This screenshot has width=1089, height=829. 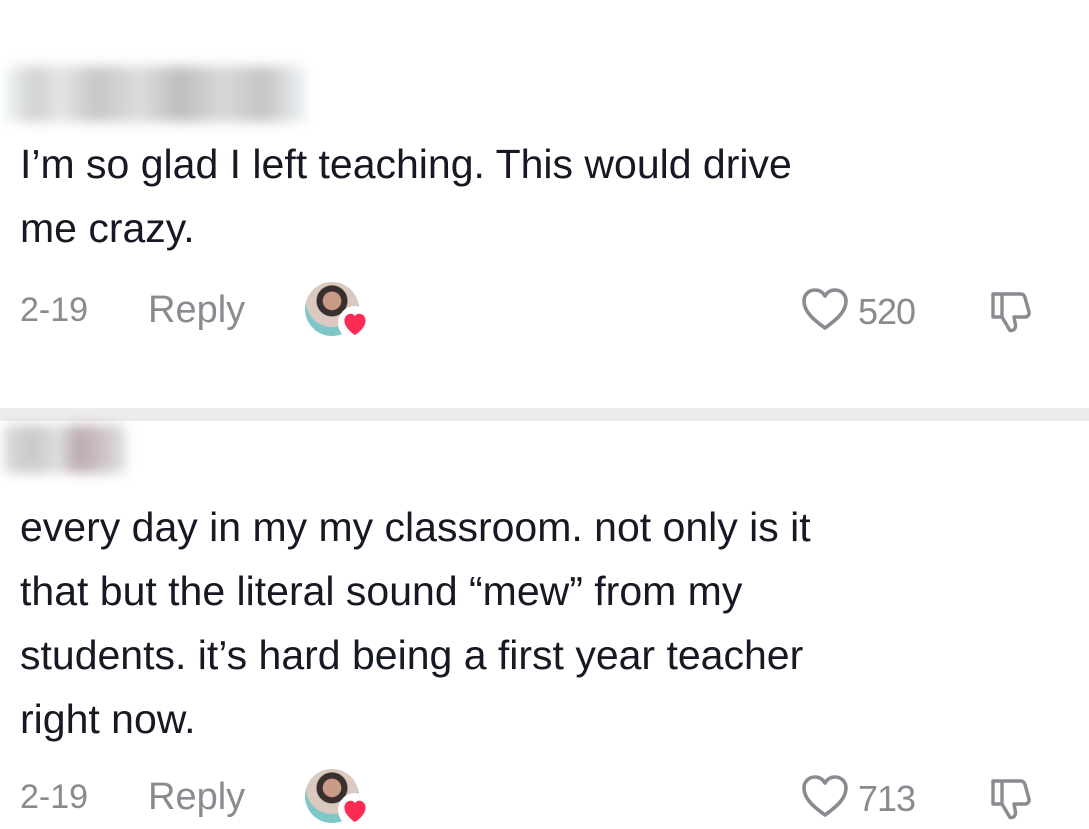 I want to click on like-count: 520, so click(x=887, y=311).